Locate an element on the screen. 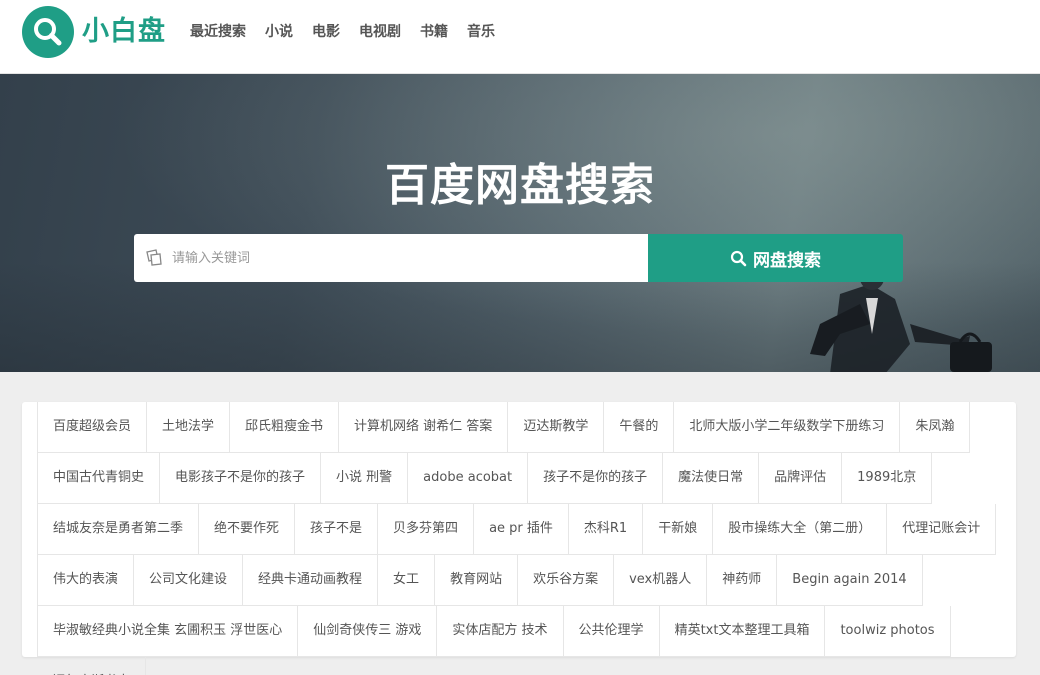 The image size is (1040, 675). tag-item: 福尔摩斯书虫 is located at coordinates (92, 666).